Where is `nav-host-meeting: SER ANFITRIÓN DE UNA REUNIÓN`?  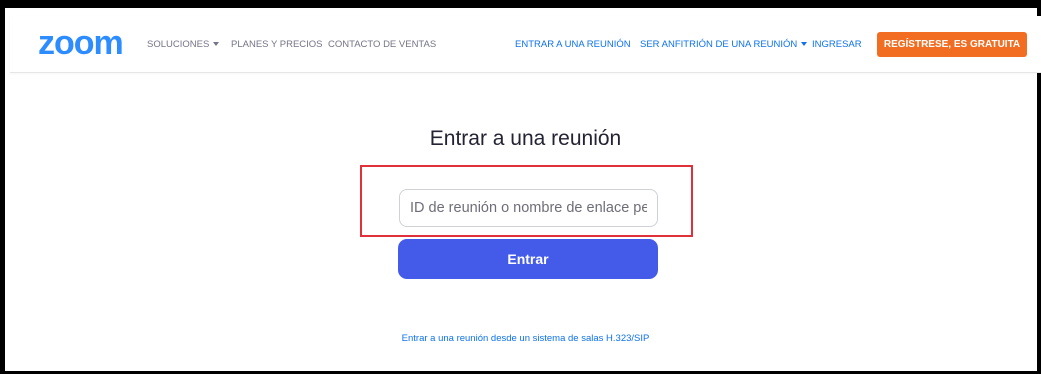 nav-host-meeting: SER ANFITRIÓN DE UNA REUNIÓN is located at coordinates (724, 45).